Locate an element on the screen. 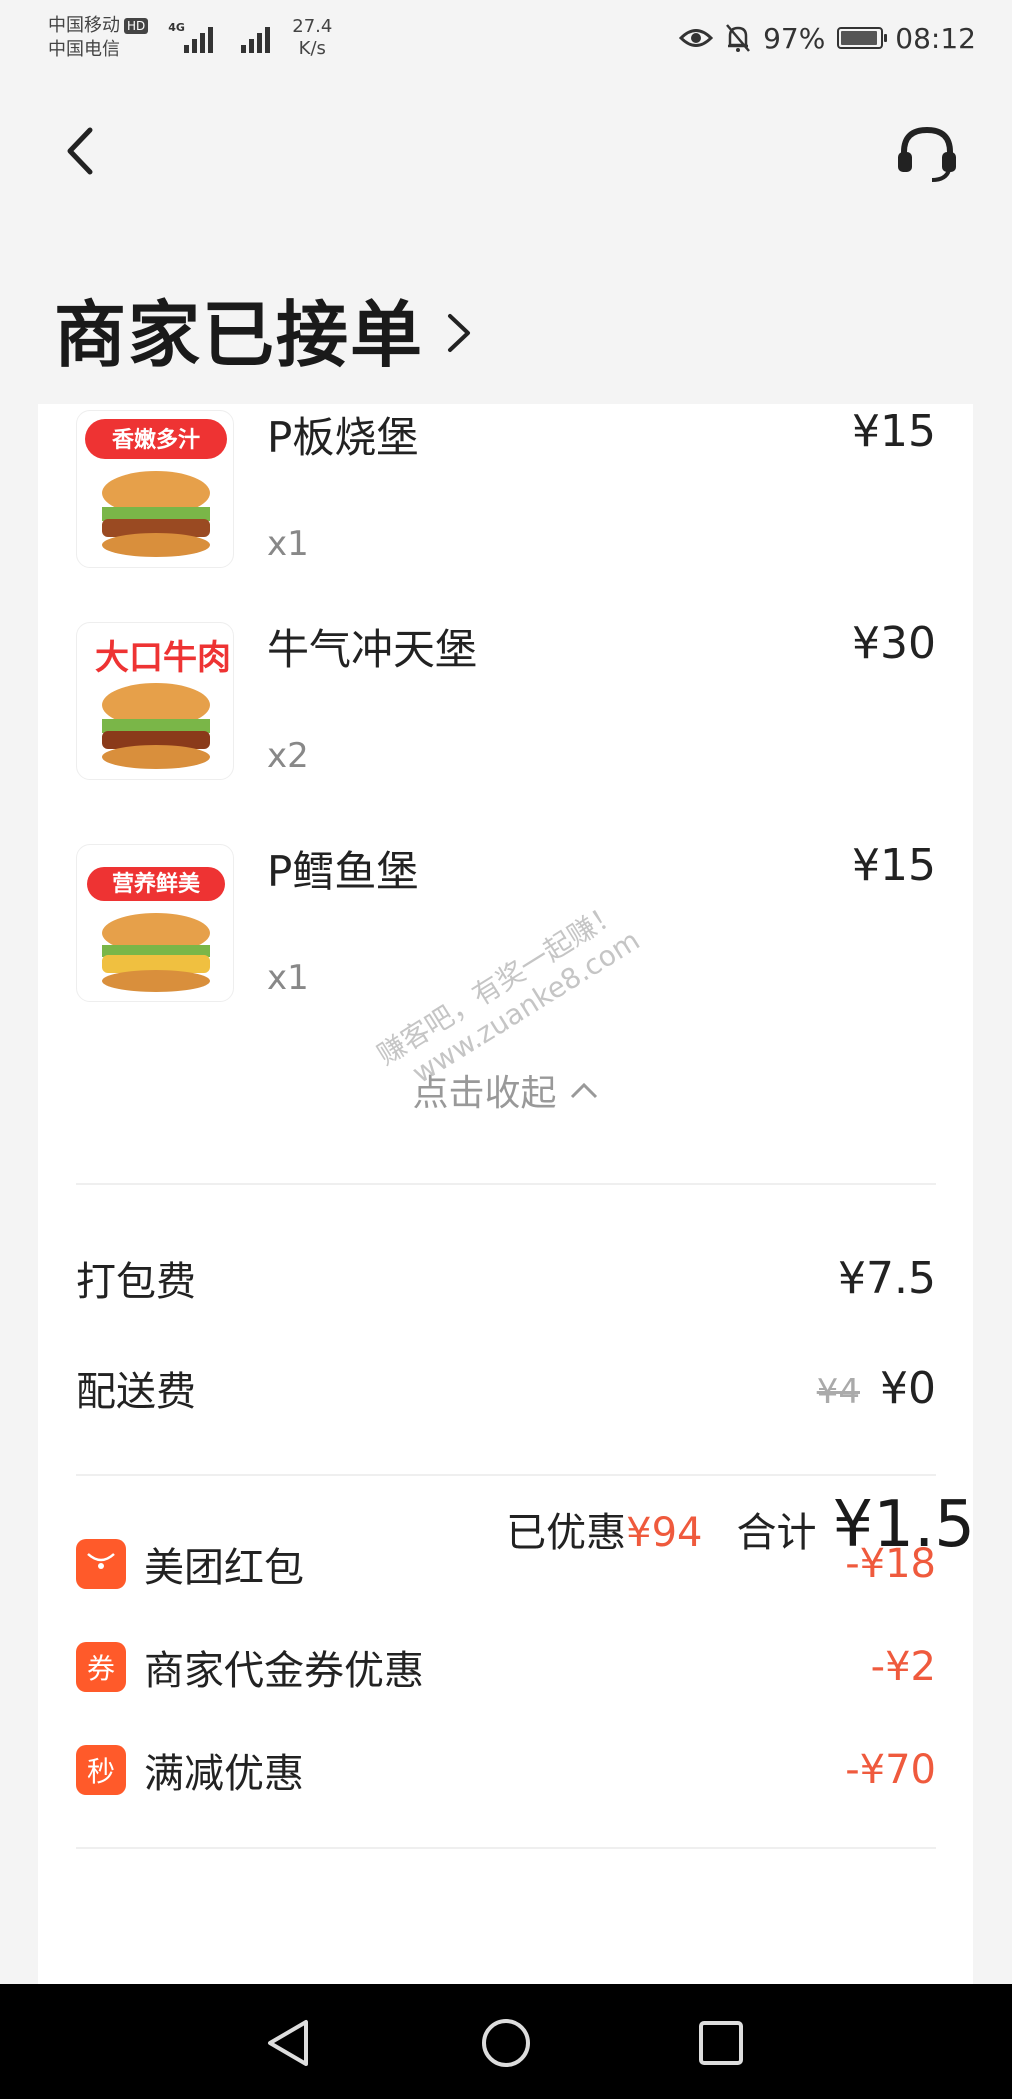 This screenshot has width=1012, height=2099. product-image: 营养鲜美 is located at coordinates (155, 923).